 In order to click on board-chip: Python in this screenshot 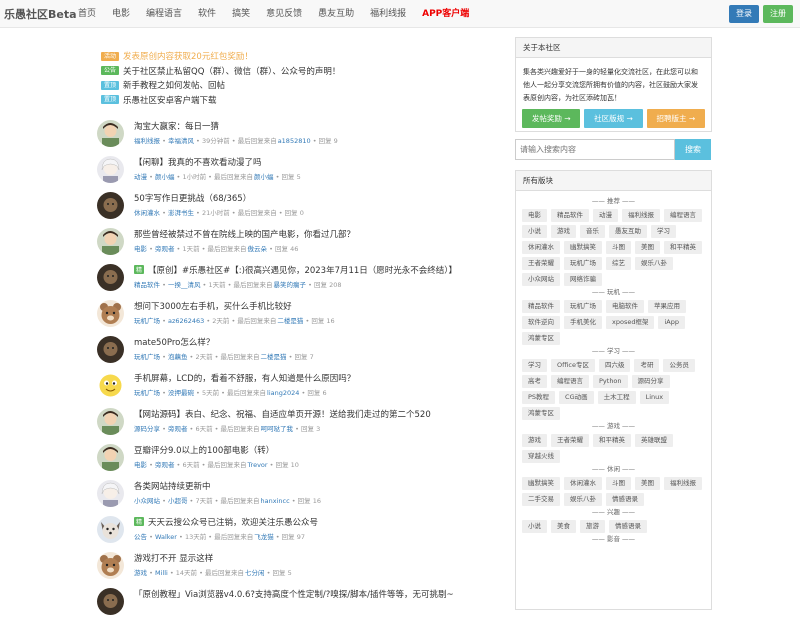, I will do `click(610, 381)`.